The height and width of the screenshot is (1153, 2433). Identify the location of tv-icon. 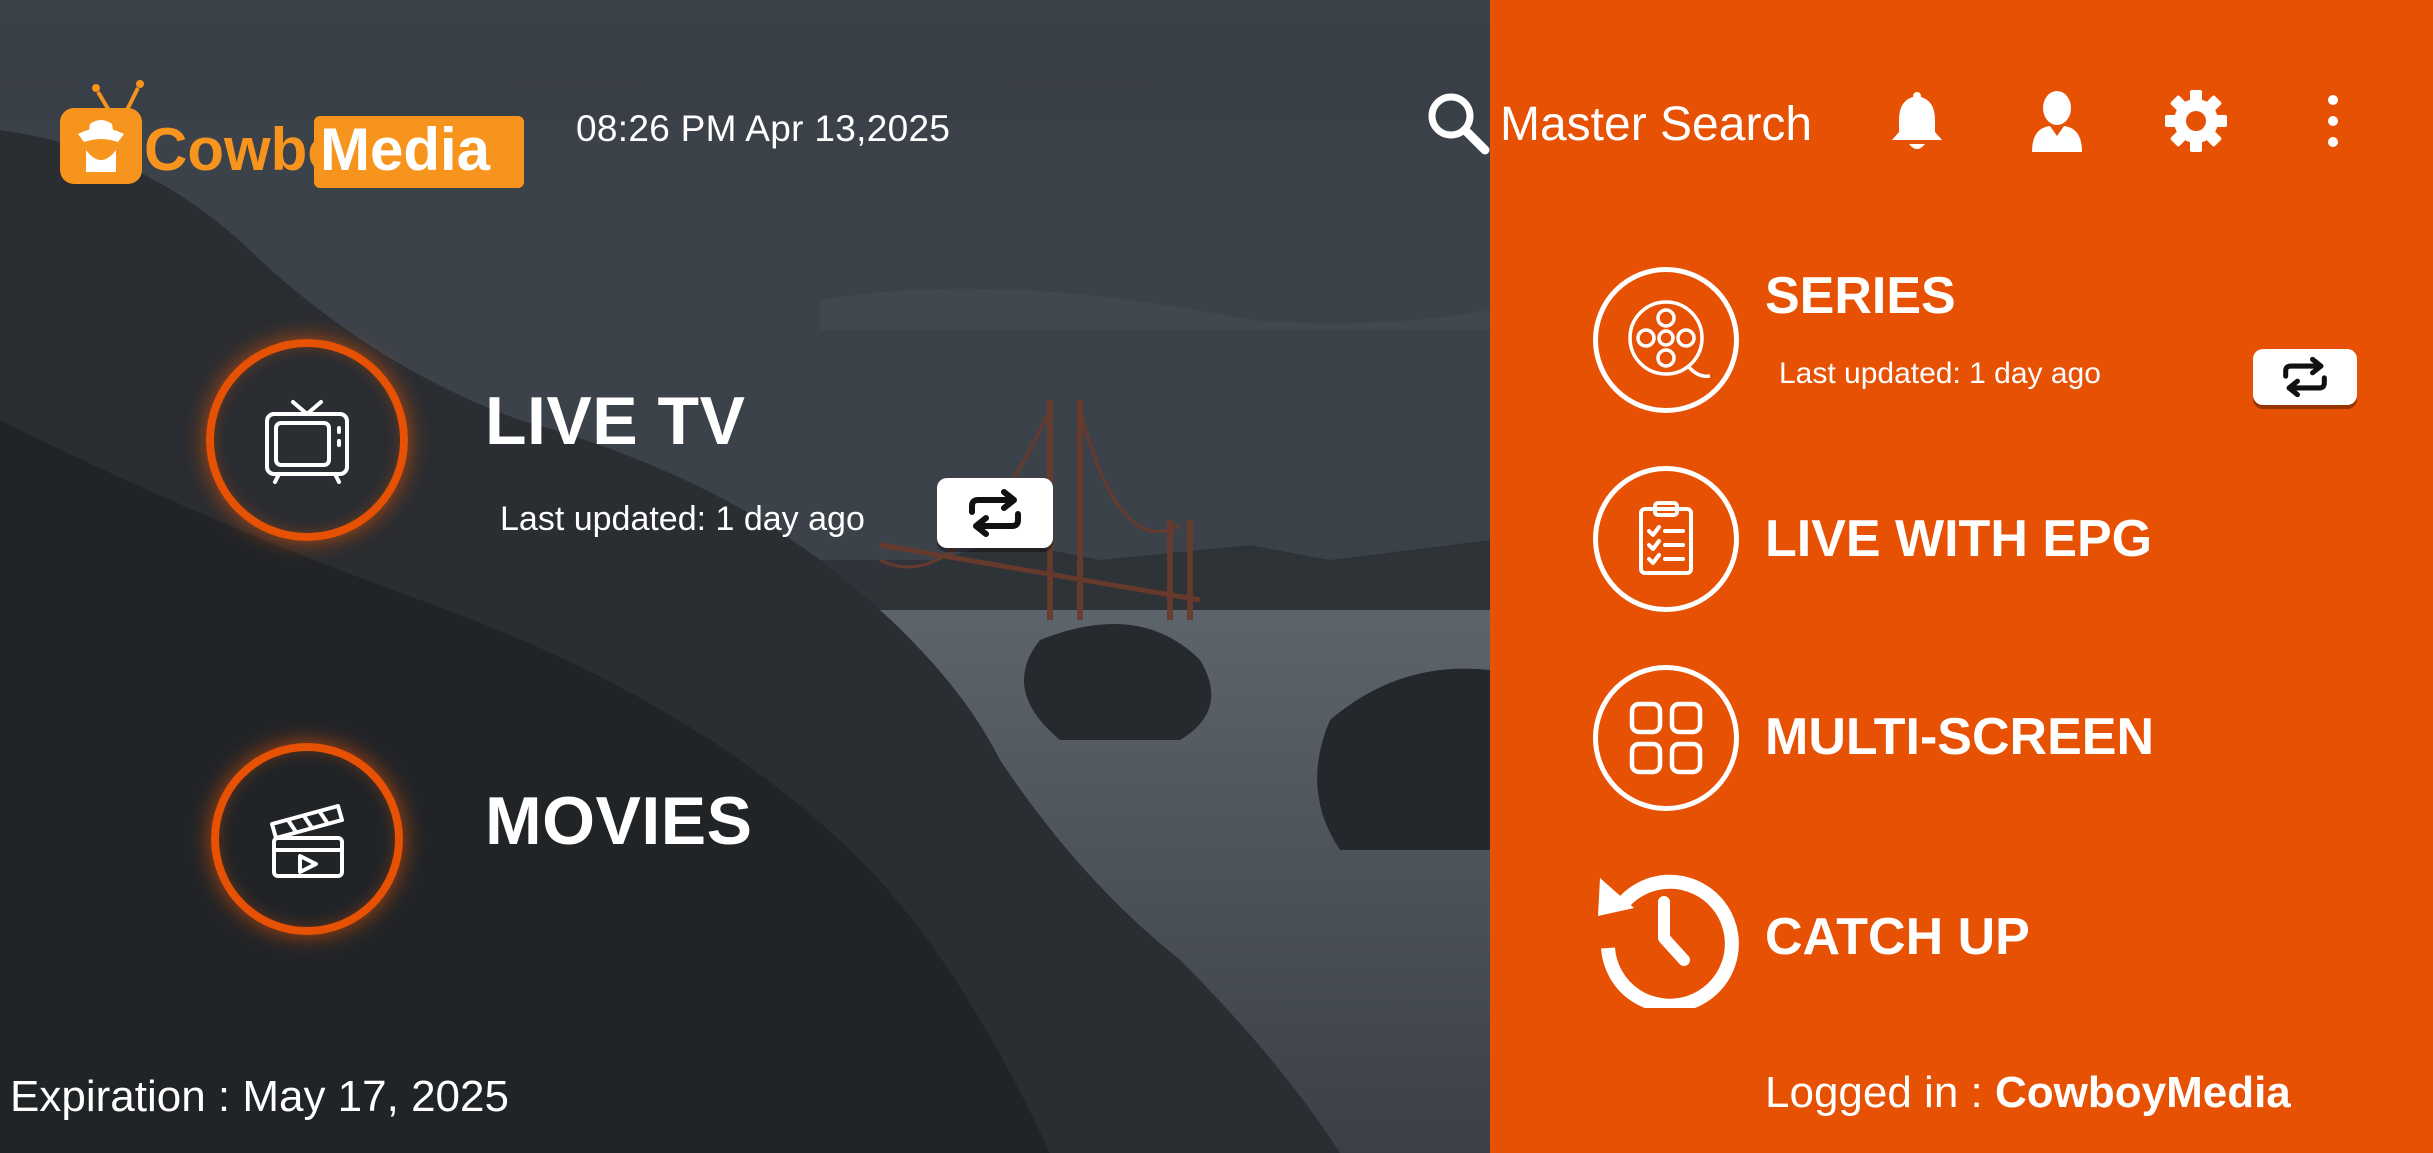
(307, 442).